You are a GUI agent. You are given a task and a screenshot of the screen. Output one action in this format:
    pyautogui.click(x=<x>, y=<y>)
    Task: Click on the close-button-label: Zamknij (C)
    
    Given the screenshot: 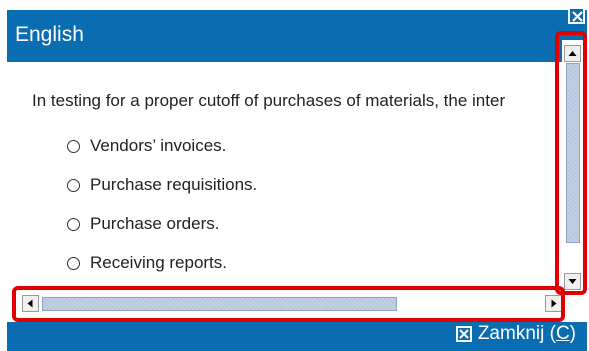 What is the action you would take?
    pyautogui.click(x=526, y=333)
    